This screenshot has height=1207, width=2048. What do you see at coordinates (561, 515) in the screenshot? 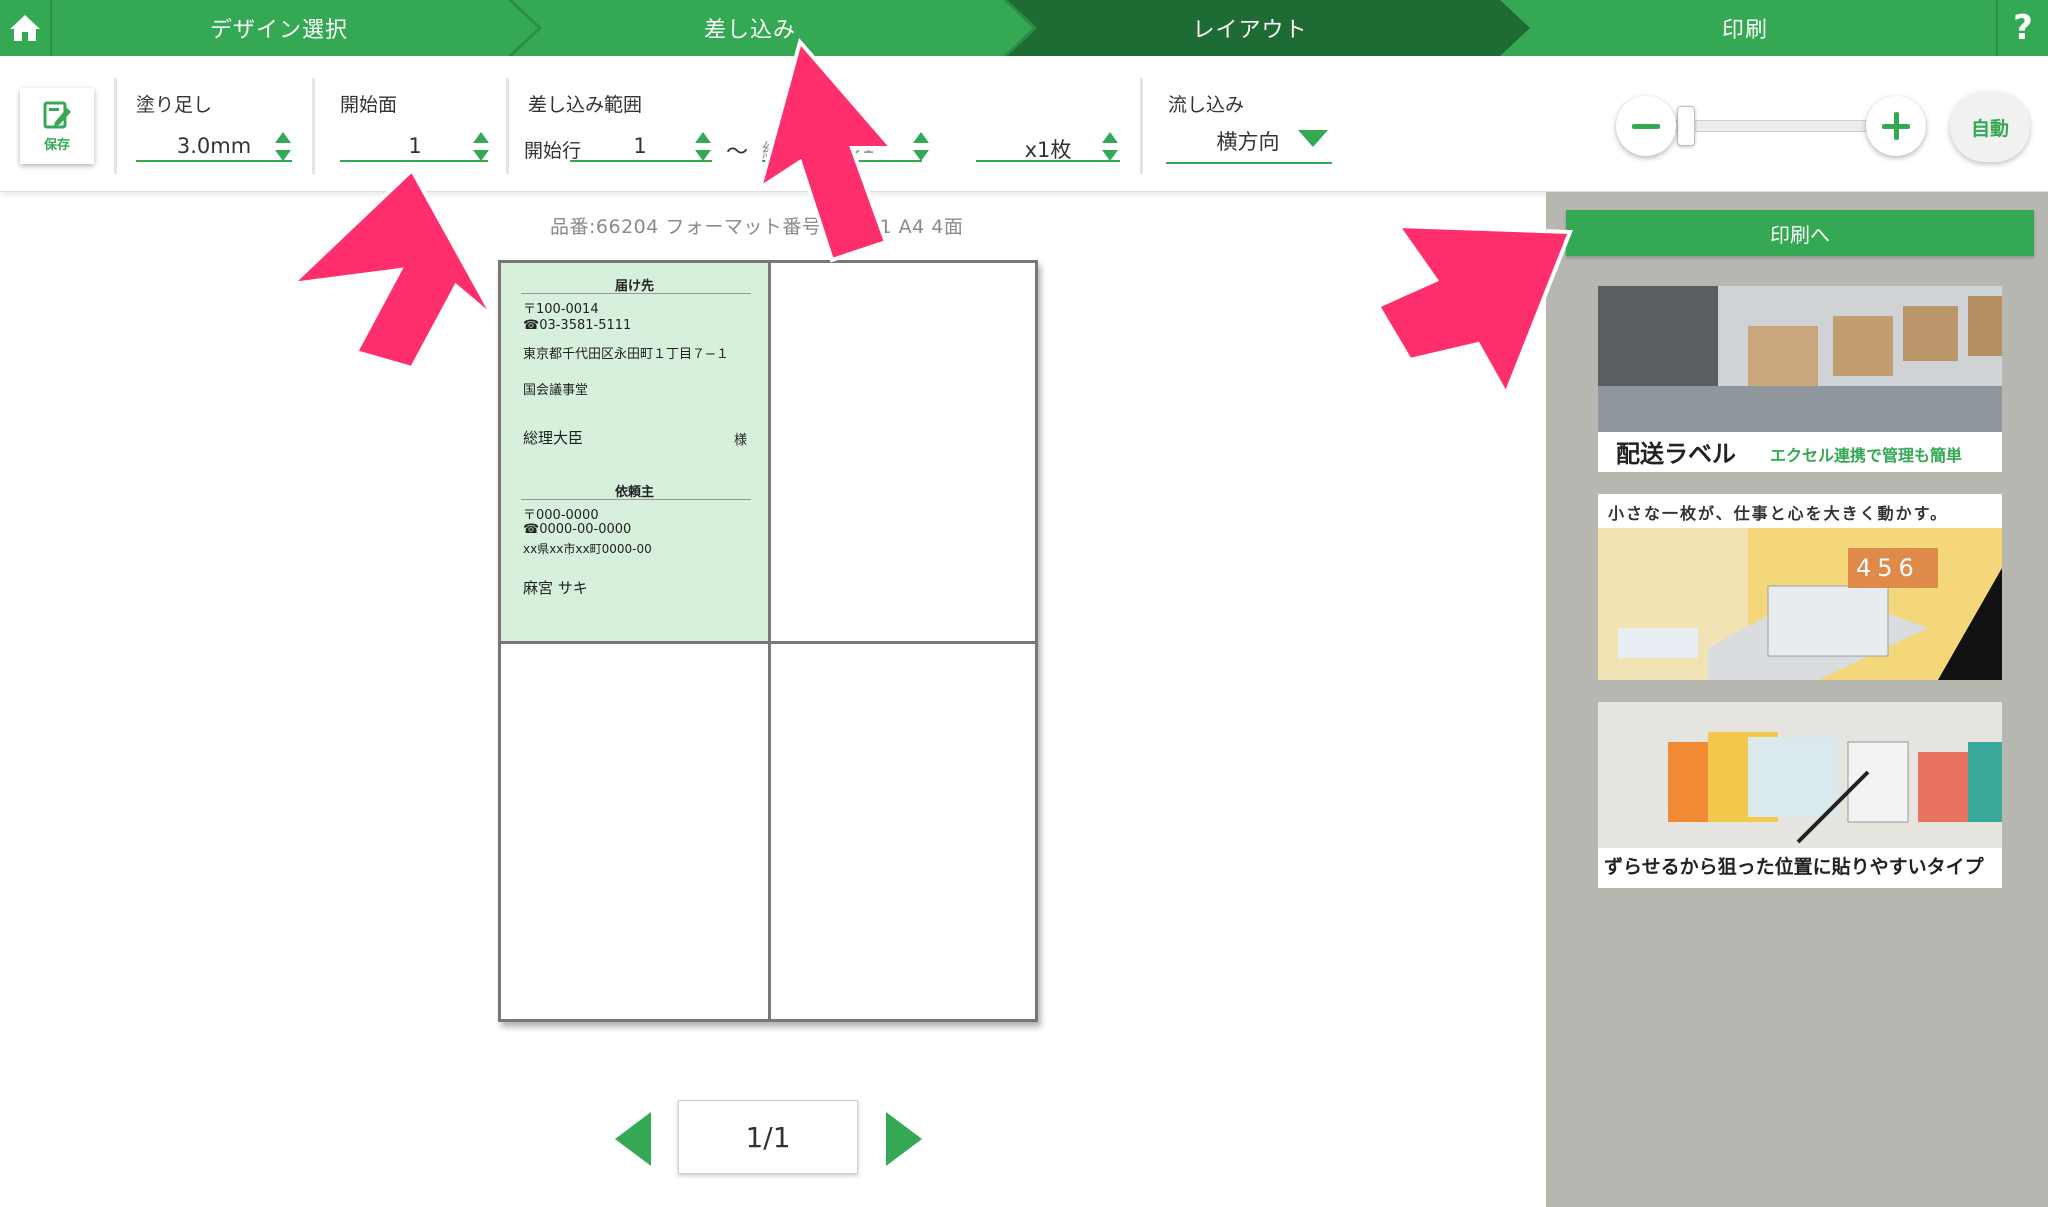
I see `from-postal: 〒000-0000` at bounding box center [561, 515].